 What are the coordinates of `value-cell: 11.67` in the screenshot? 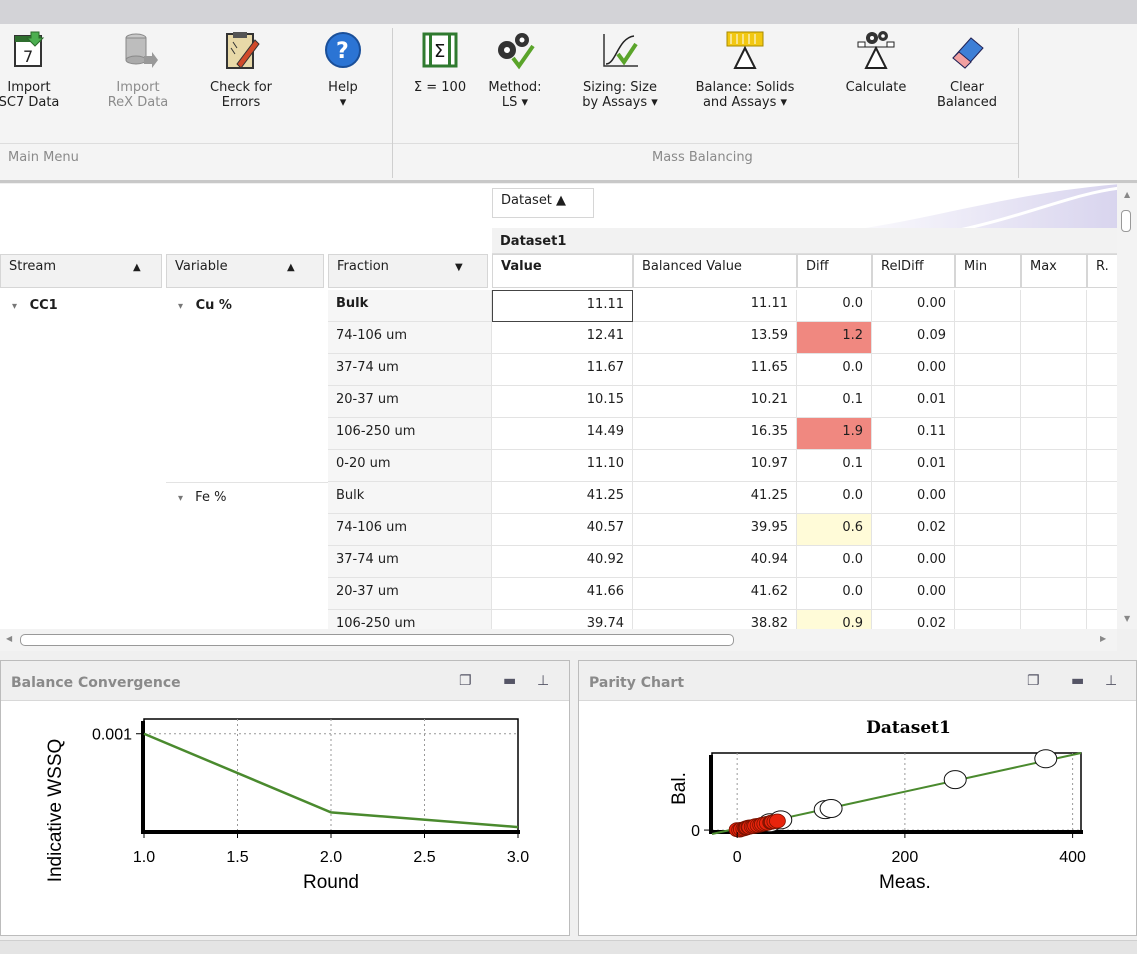 It's located at (562, 370).